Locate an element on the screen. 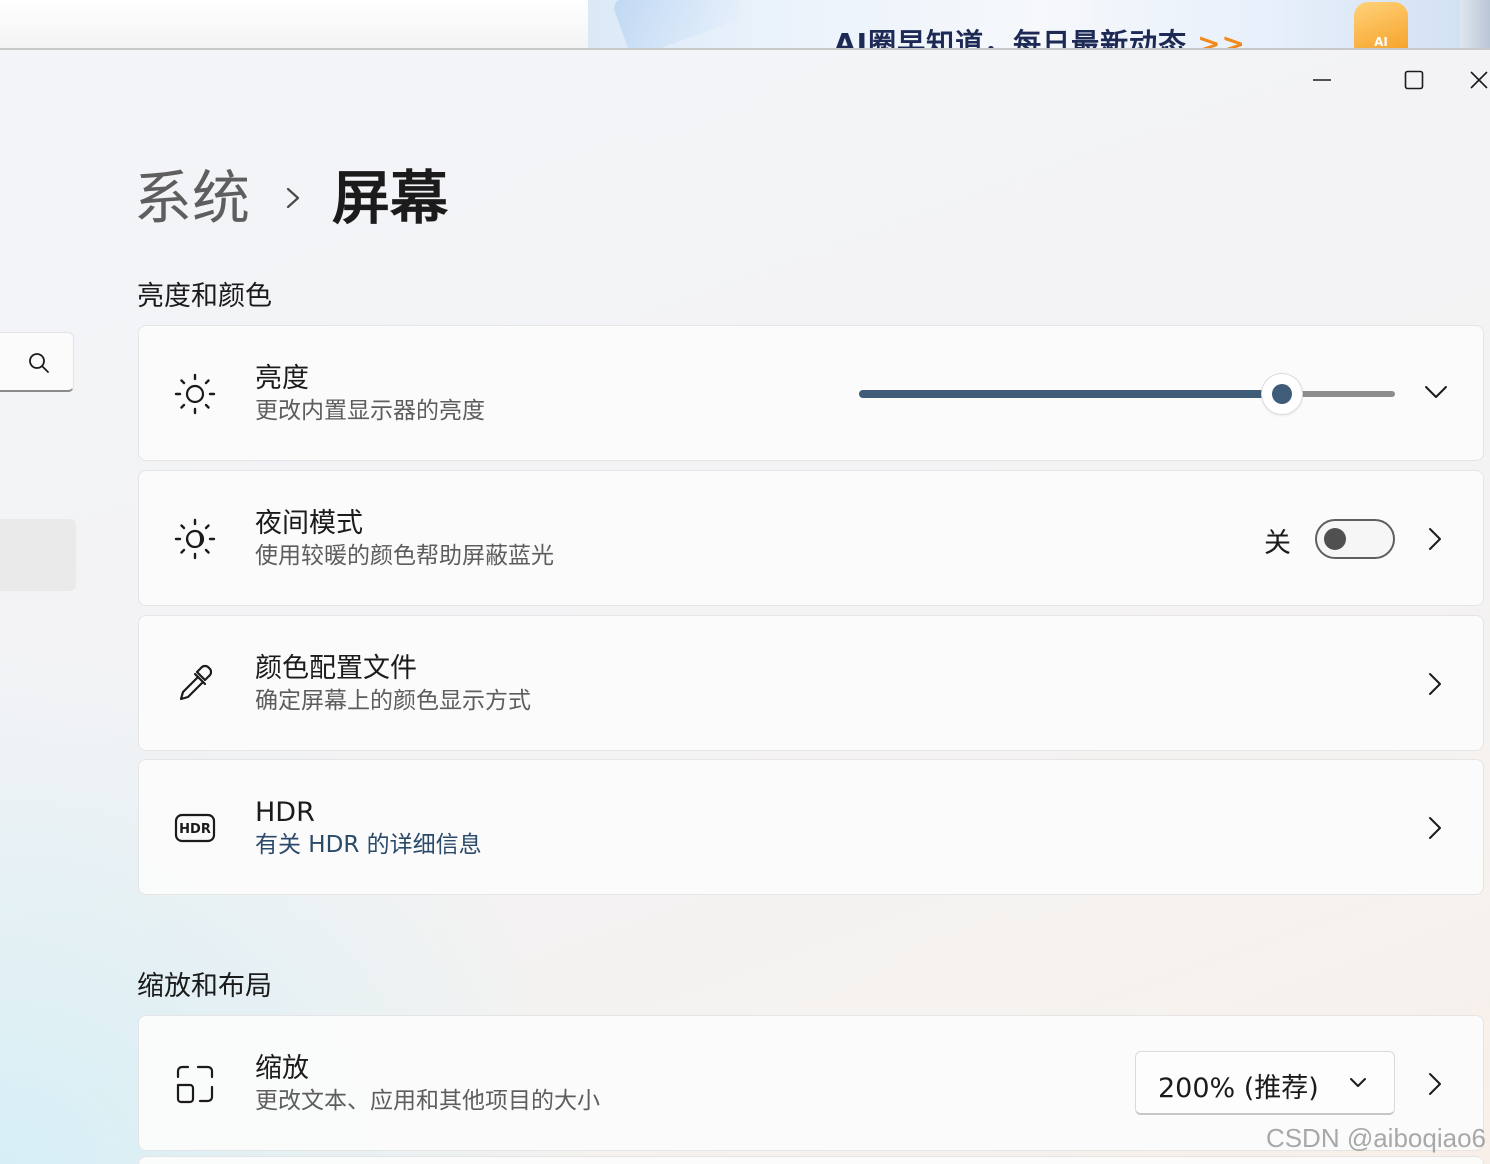 The image size is (1490, 1164). night-light-state-label: 关 is located at coordinates (1277, 543).